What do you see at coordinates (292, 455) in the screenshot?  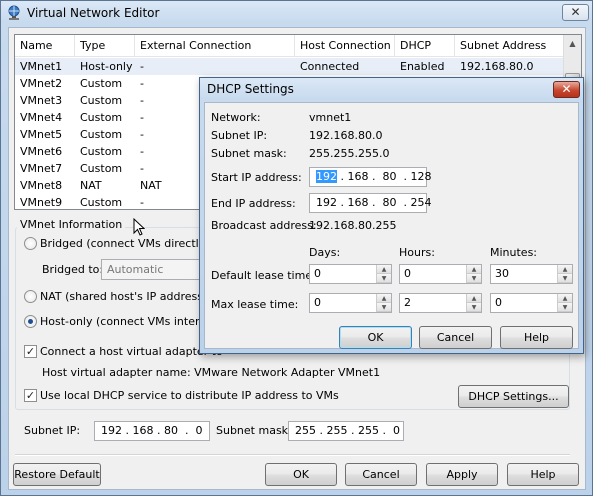 I see `footer-divider` at bounding box center [292, 455].